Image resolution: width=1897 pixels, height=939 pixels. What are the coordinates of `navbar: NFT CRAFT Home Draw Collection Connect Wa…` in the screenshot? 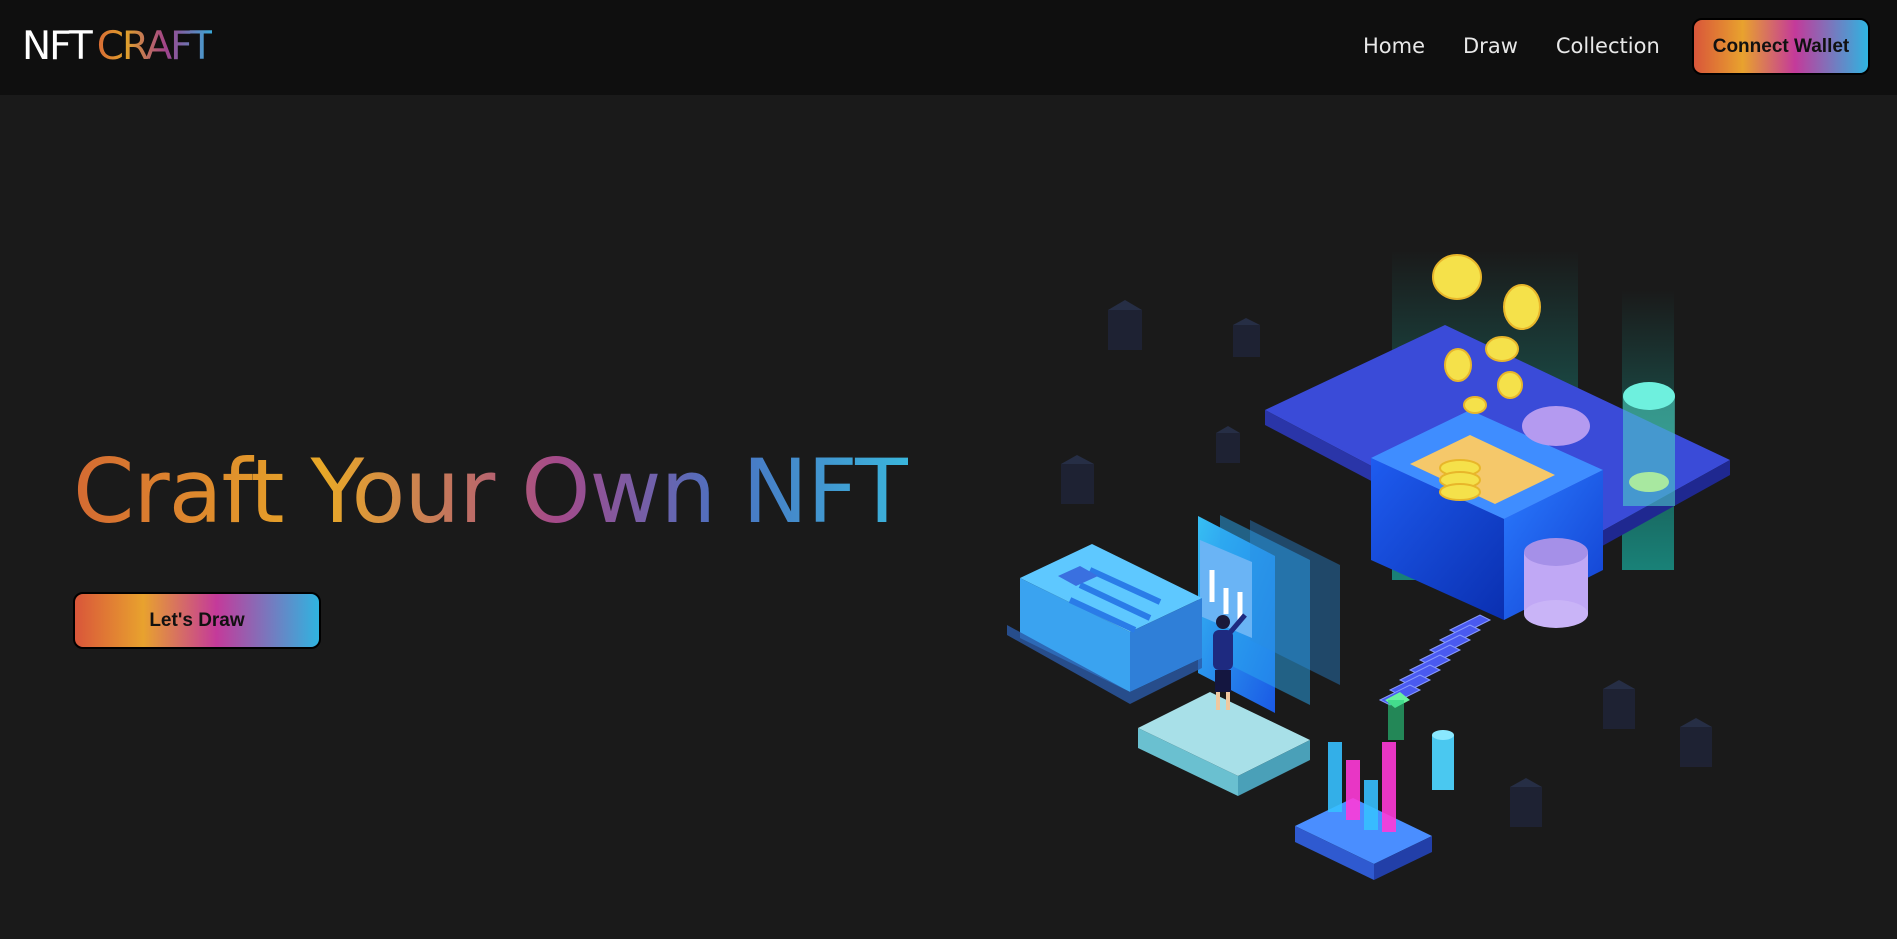 It's located at (948, 47).